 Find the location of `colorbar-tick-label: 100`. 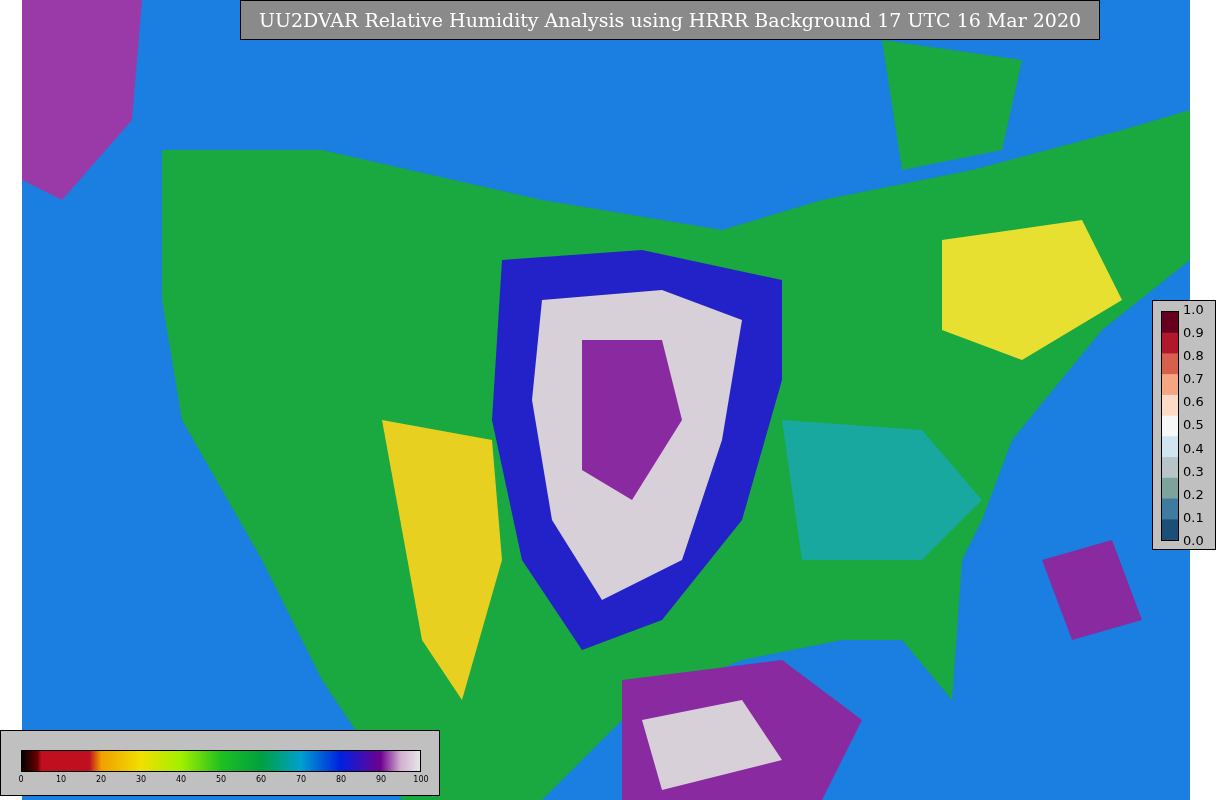

colorbar-tick-label: 100 is located at coordinates (421, 779).